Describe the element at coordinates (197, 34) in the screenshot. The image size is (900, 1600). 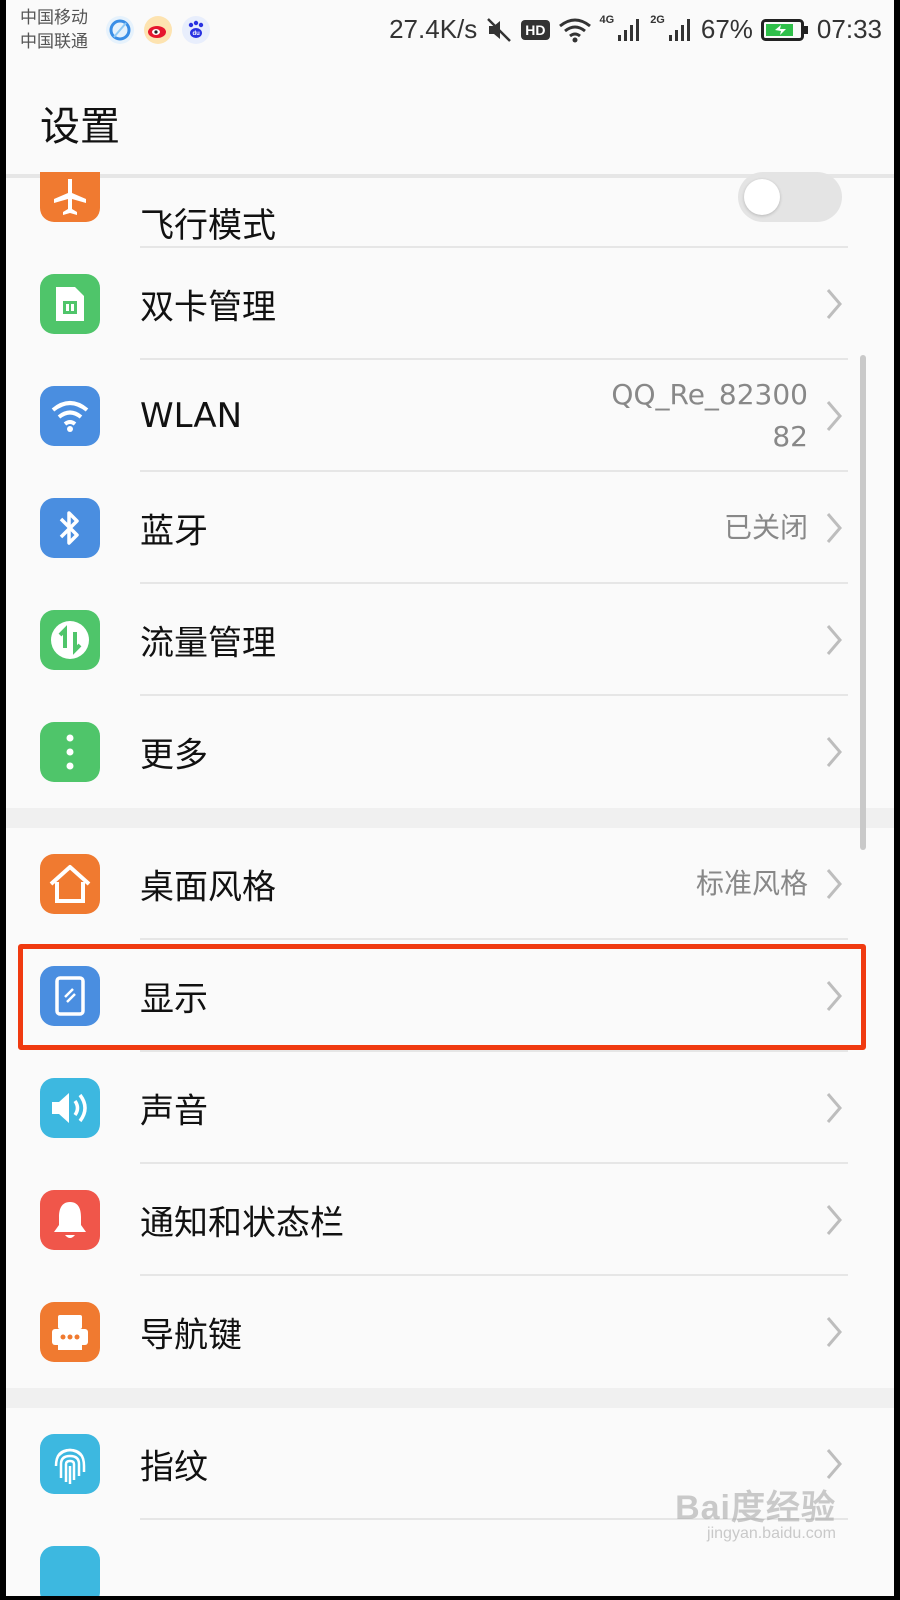
I see `svg-text: du` at that location.